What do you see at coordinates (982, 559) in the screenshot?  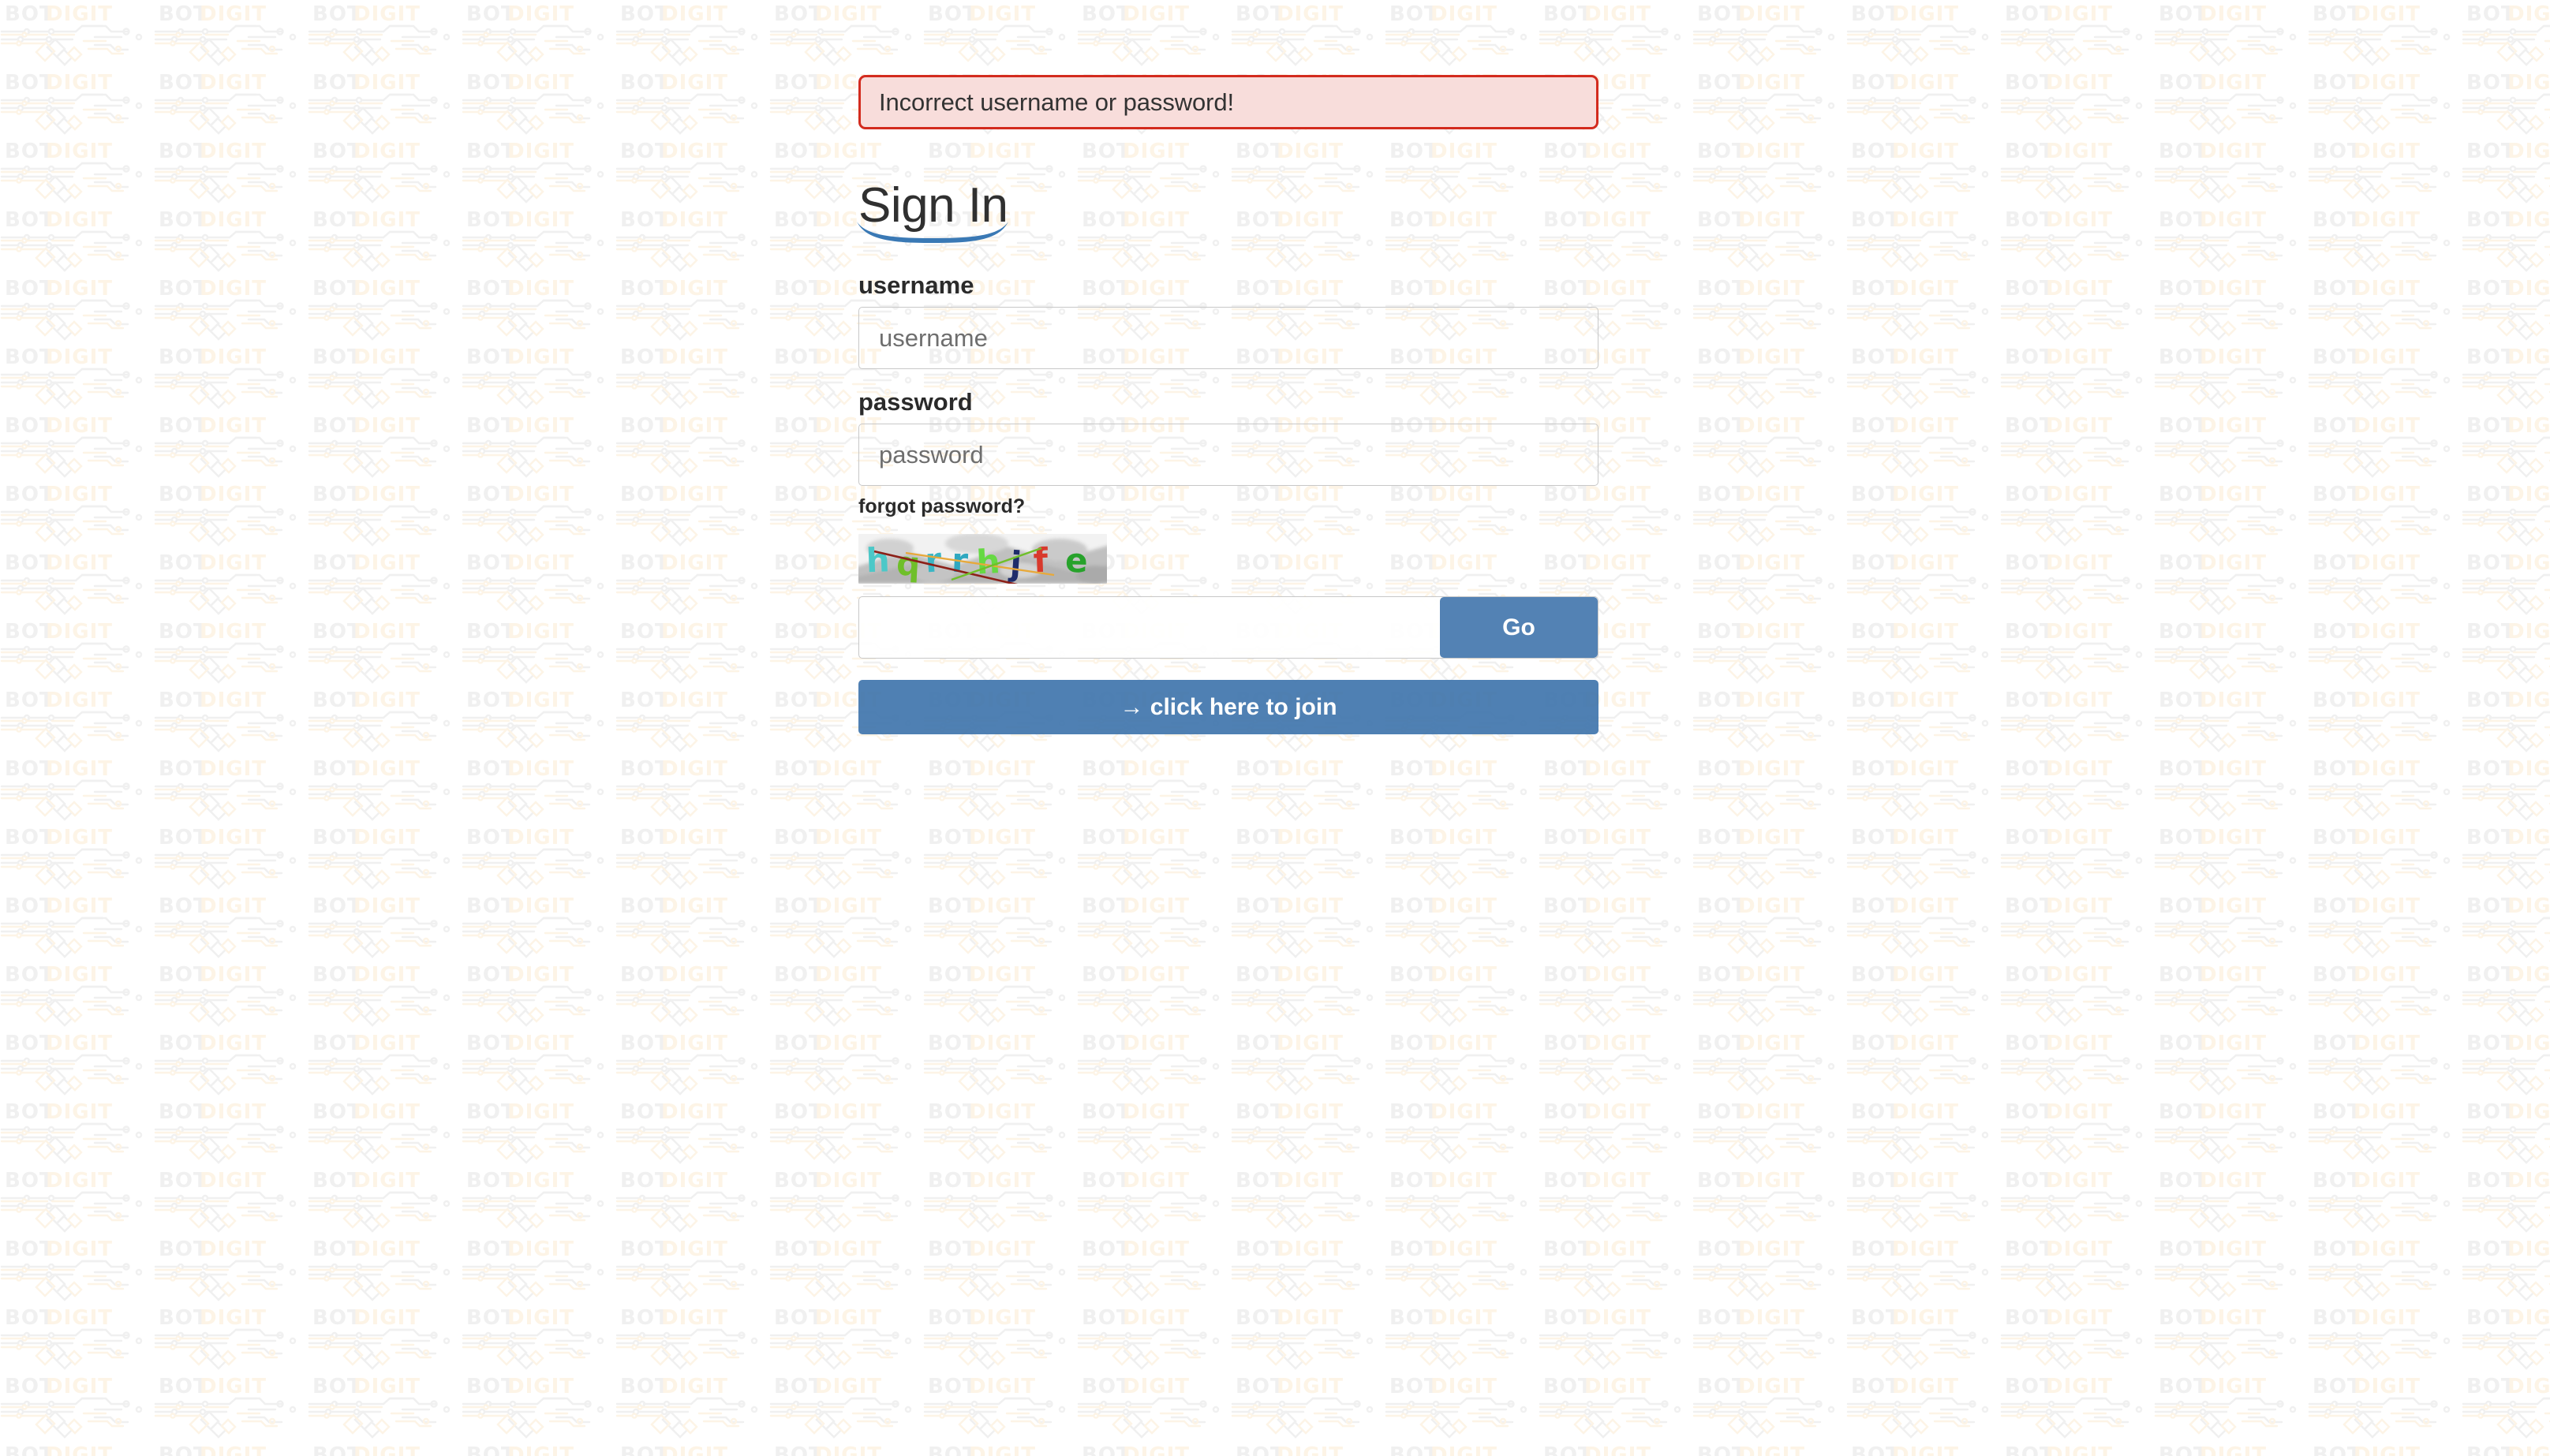 I see `captcha-image: h q r r h j f e` at bounding box center [982, 559].